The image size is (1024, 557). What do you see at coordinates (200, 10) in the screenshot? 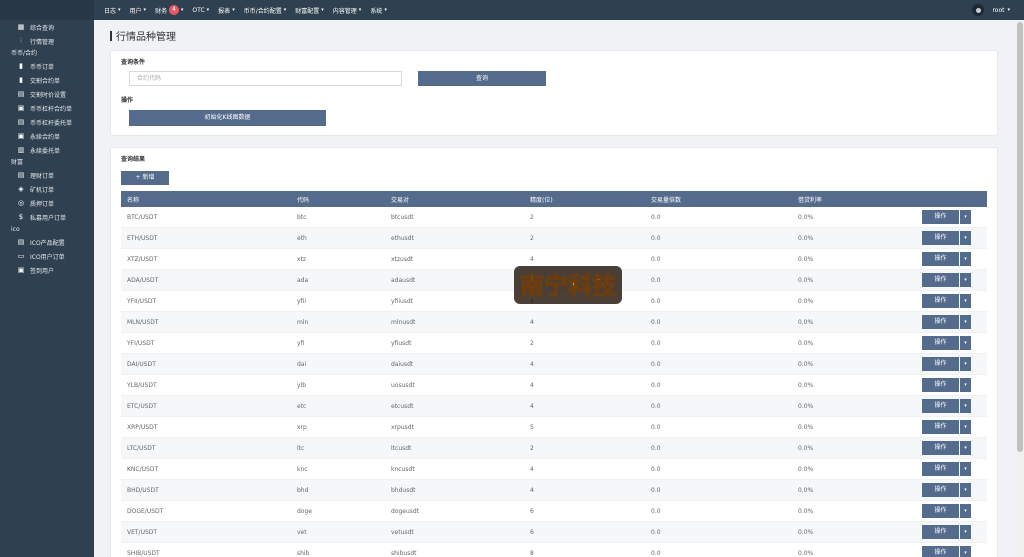
I see `nav-item: OTC ▾` at bounding box center [200, 10].